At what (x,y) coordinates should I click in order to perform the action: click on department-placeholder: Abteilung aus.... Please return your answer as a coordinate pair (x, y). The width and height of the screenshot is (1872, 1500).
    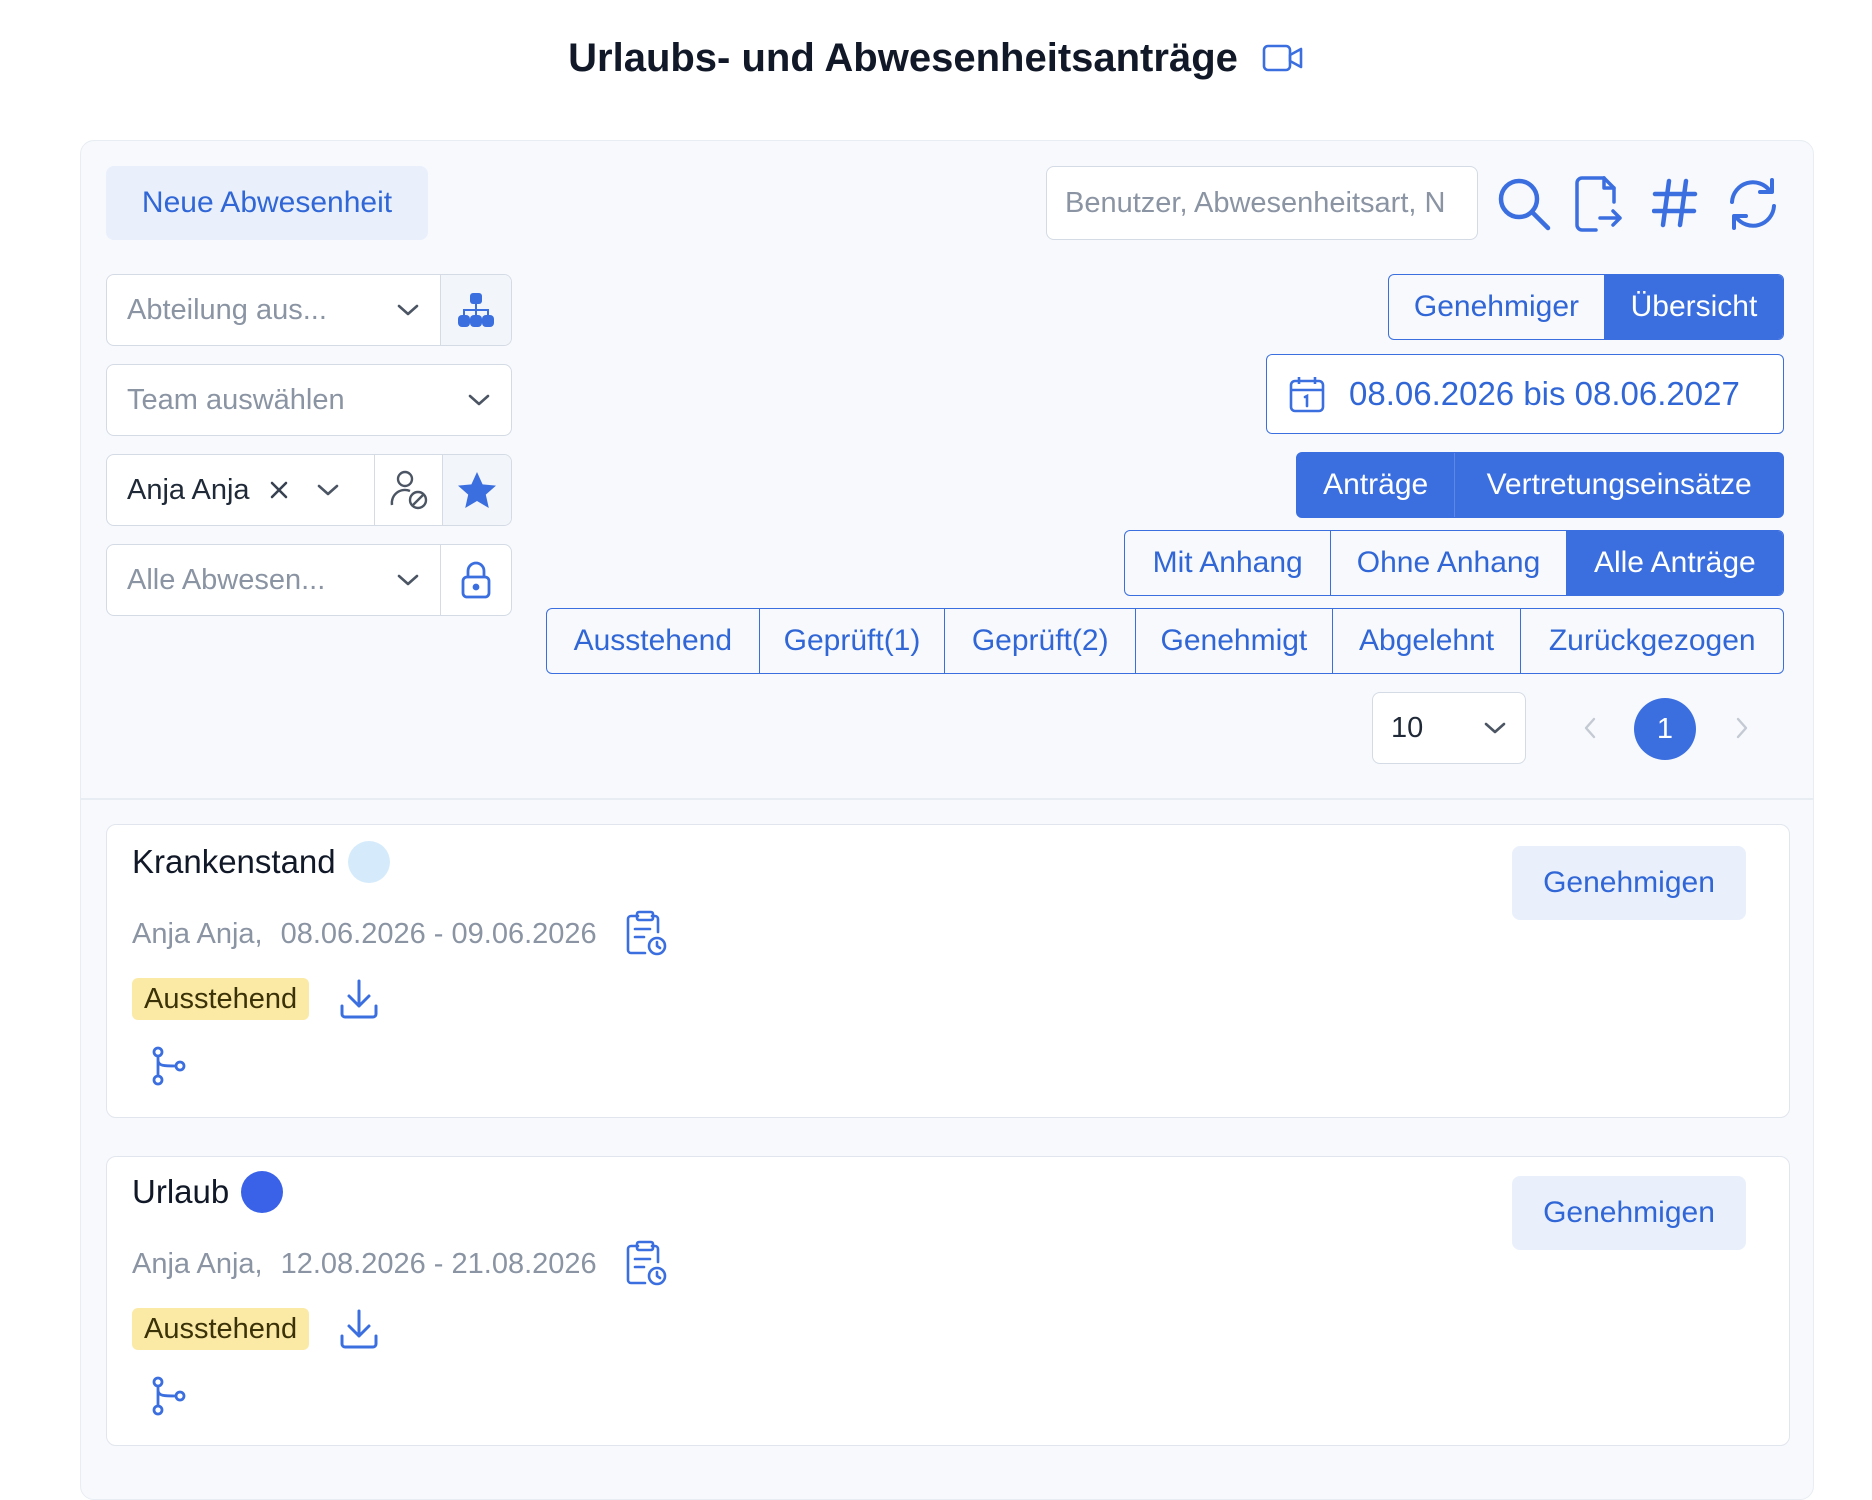
    Looking at the image, I should click on (227, 309).